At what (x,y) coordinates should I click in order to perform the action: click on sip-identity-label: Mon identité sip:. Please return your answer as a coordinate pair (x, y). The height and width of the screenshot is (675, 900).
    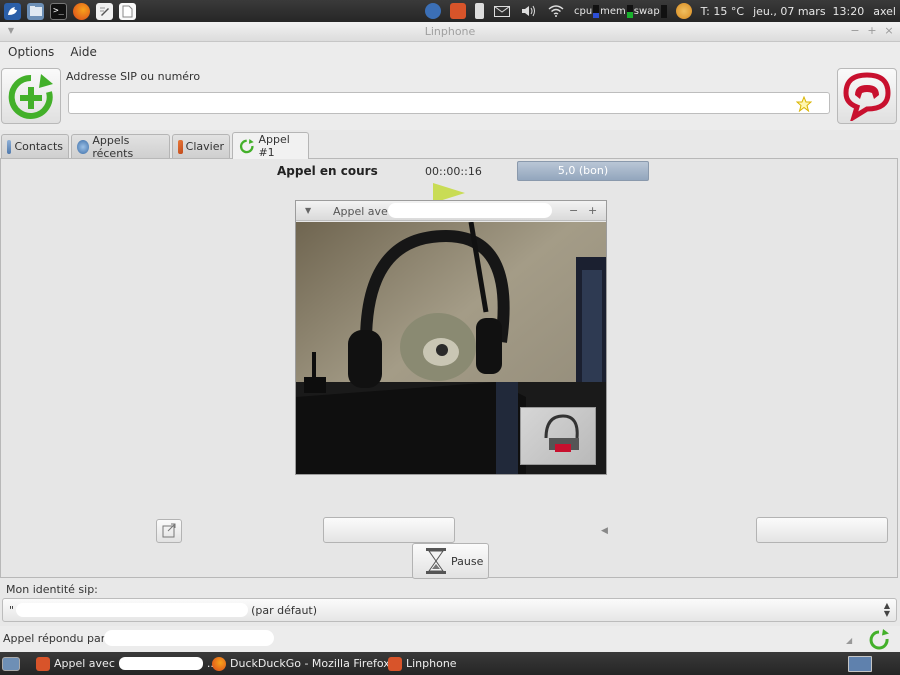
    Looking at the image, I should click on (52, 589).